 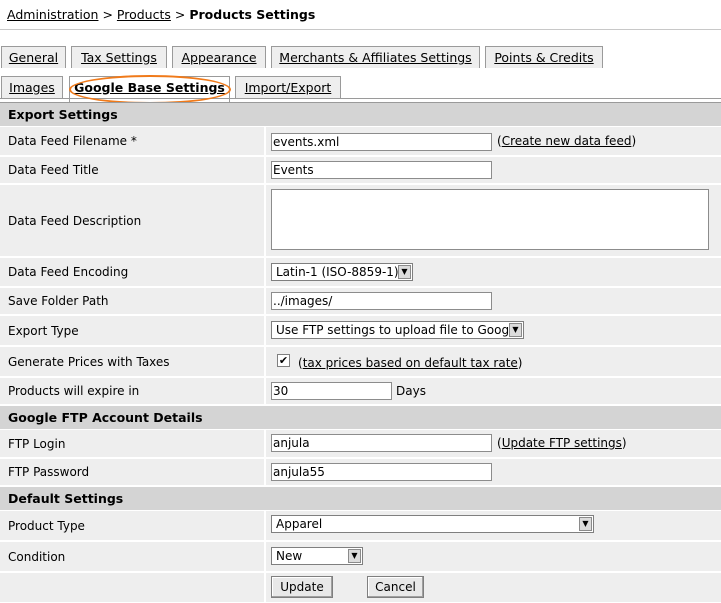 I want to click on breadcrumb-products-link: Products, so click(x=144, y=14).